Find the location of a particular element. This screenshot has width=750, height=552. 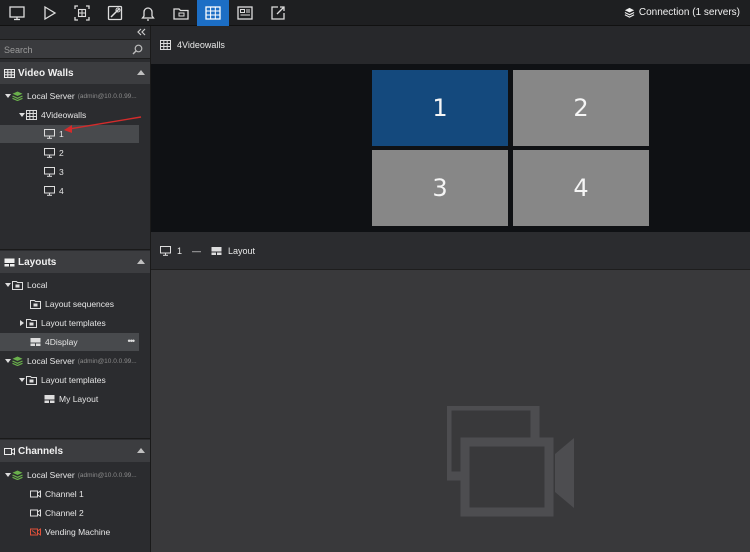

scan-button is located at coordinates (82, 13).